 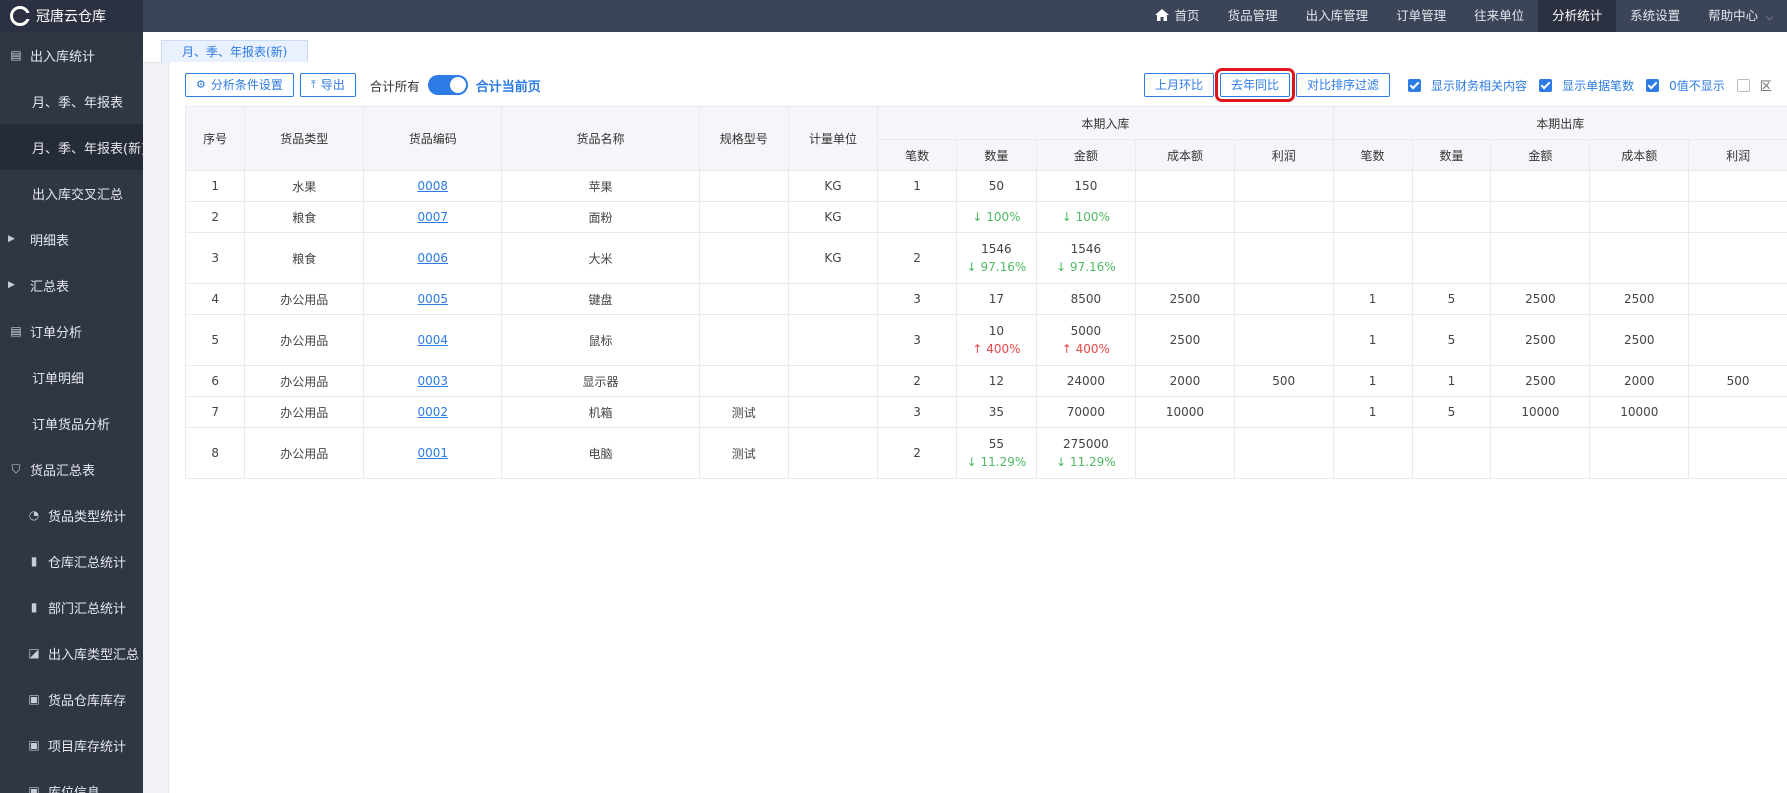 I want to click on cell-code: 0007, so click(x=433, y=217).